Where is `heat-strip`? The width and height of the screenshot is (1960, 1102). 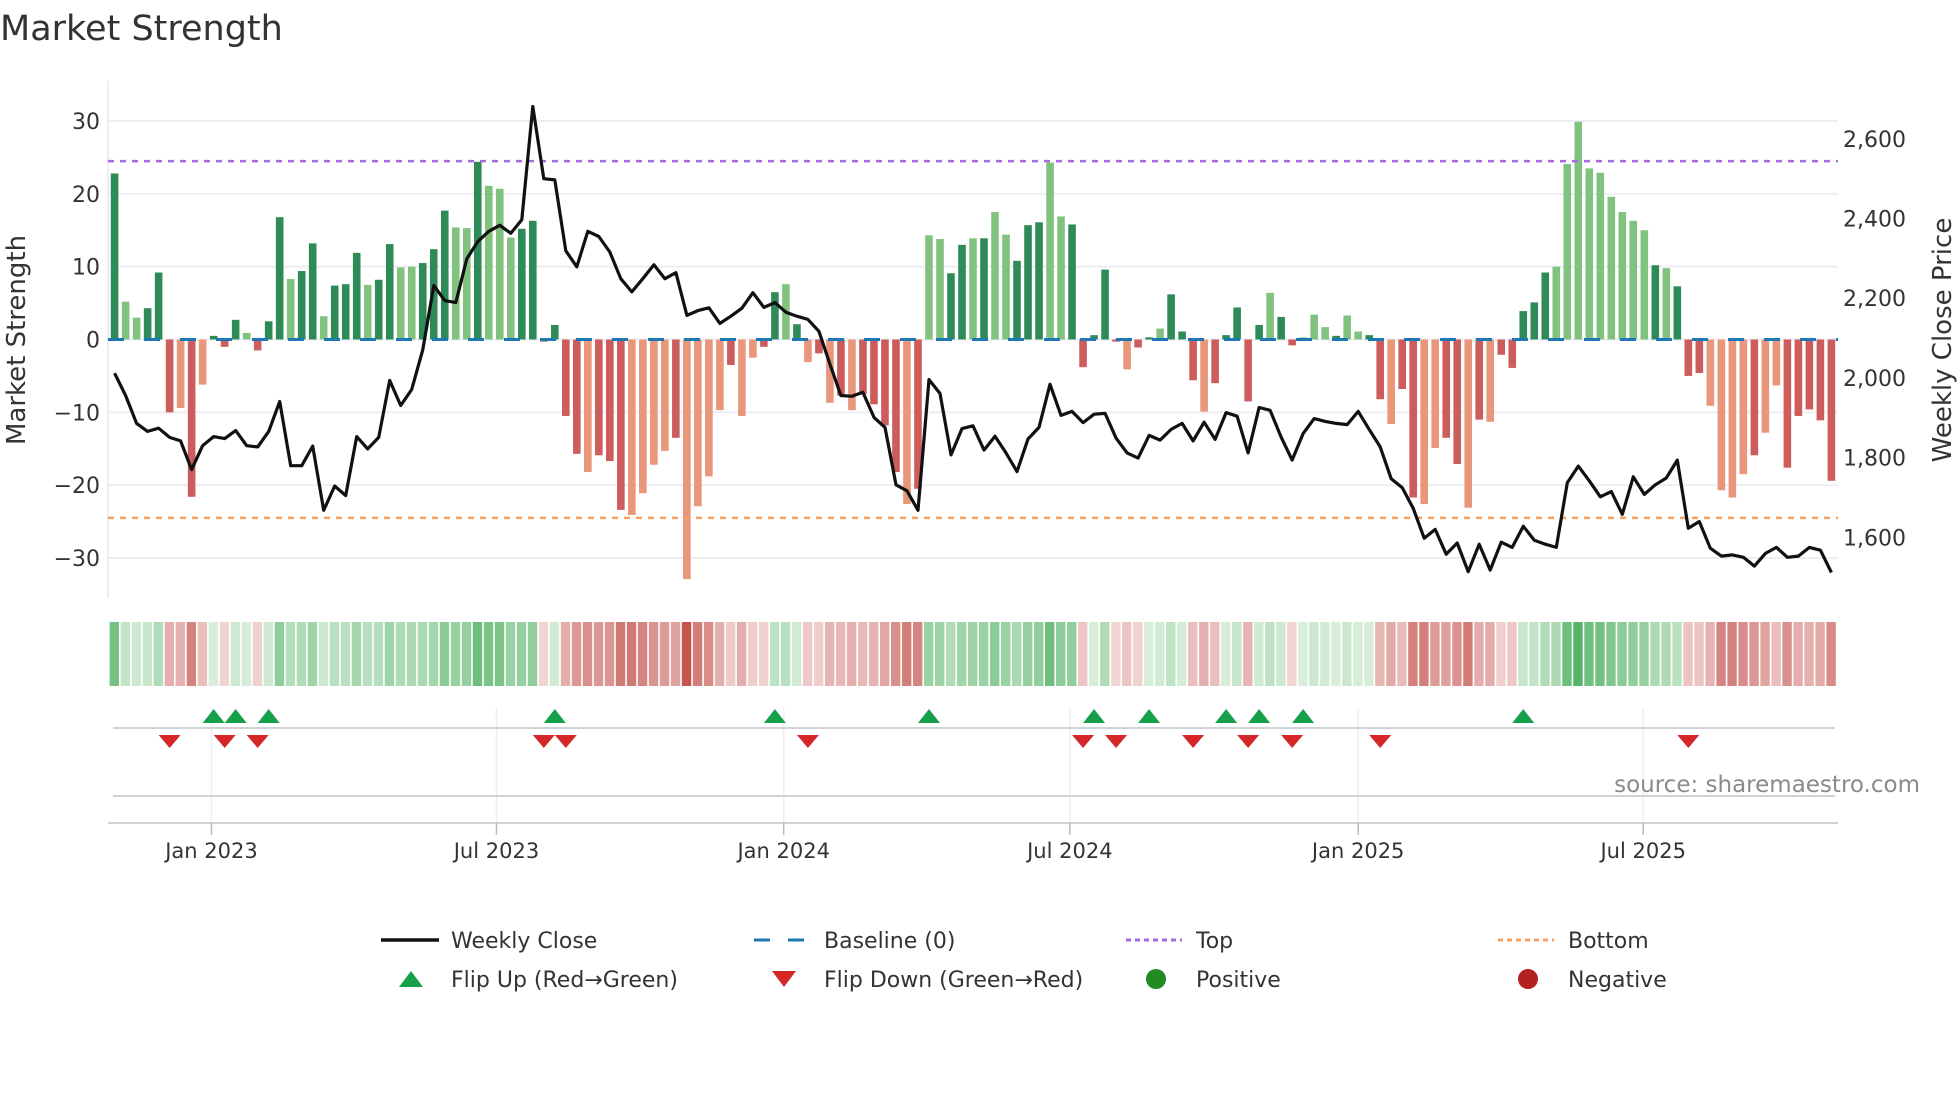 heat-strip is located at coordinates (972, 654).